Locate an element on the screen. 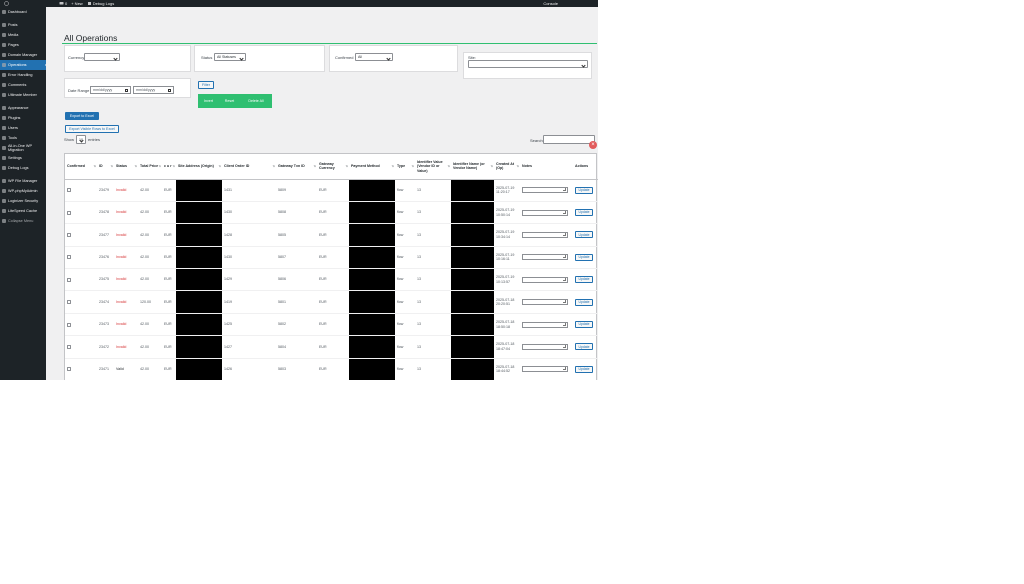  column-header: Payment Method ⇅ is located at coordinates (372, 167).